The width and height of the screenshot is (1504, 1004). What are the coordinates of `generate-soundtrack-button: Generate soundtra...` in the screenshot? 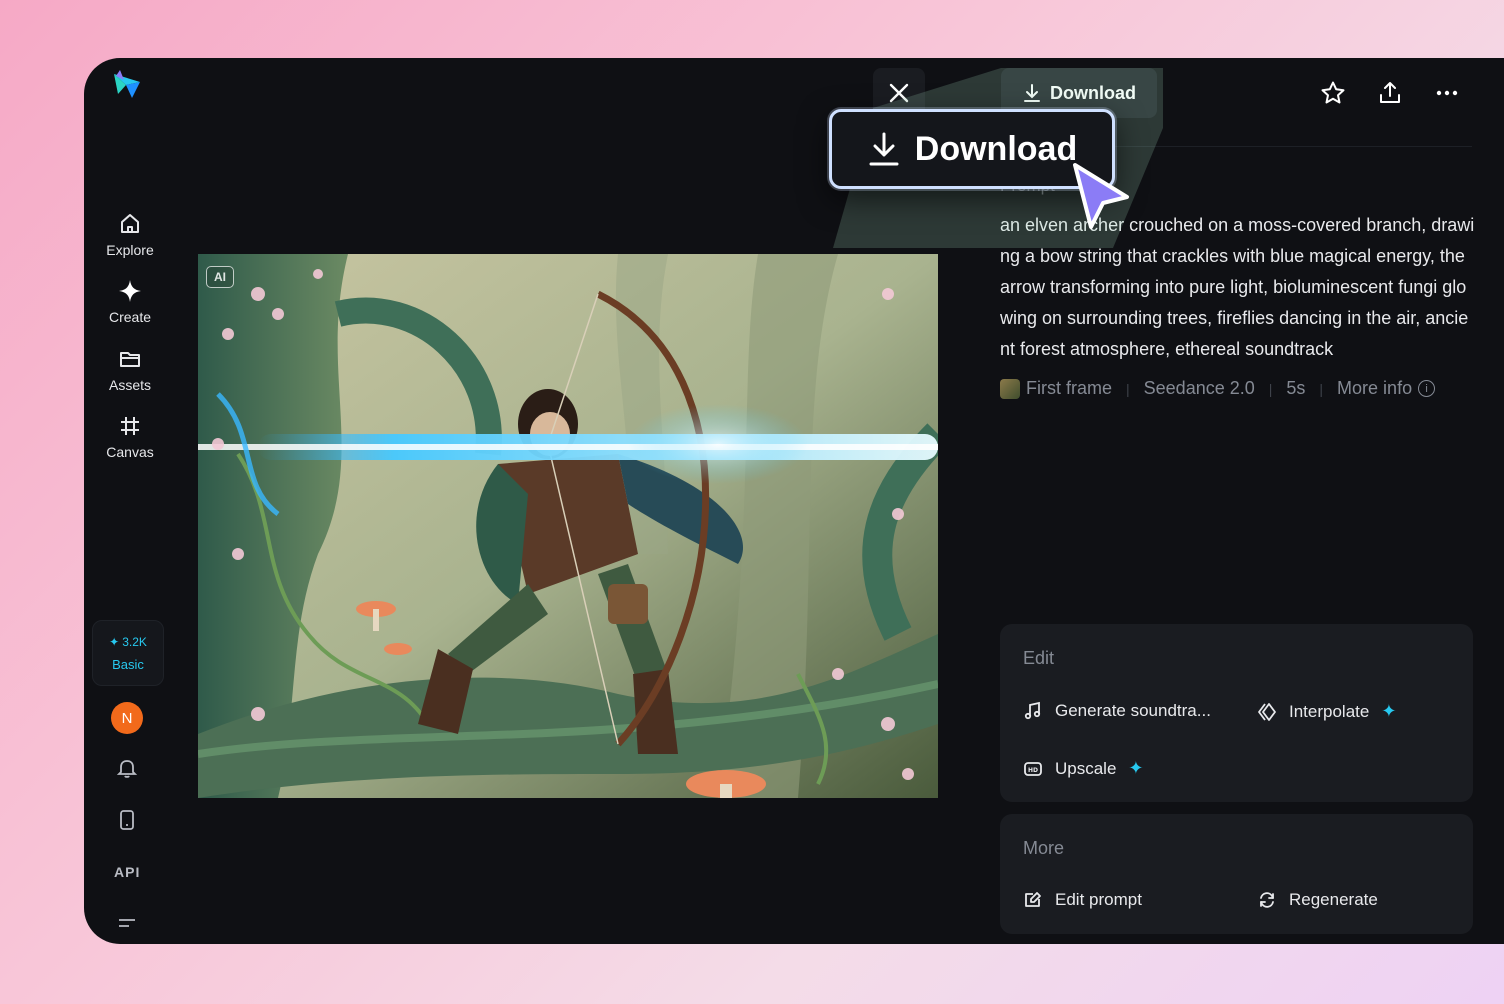 It's located at (1117, 711).